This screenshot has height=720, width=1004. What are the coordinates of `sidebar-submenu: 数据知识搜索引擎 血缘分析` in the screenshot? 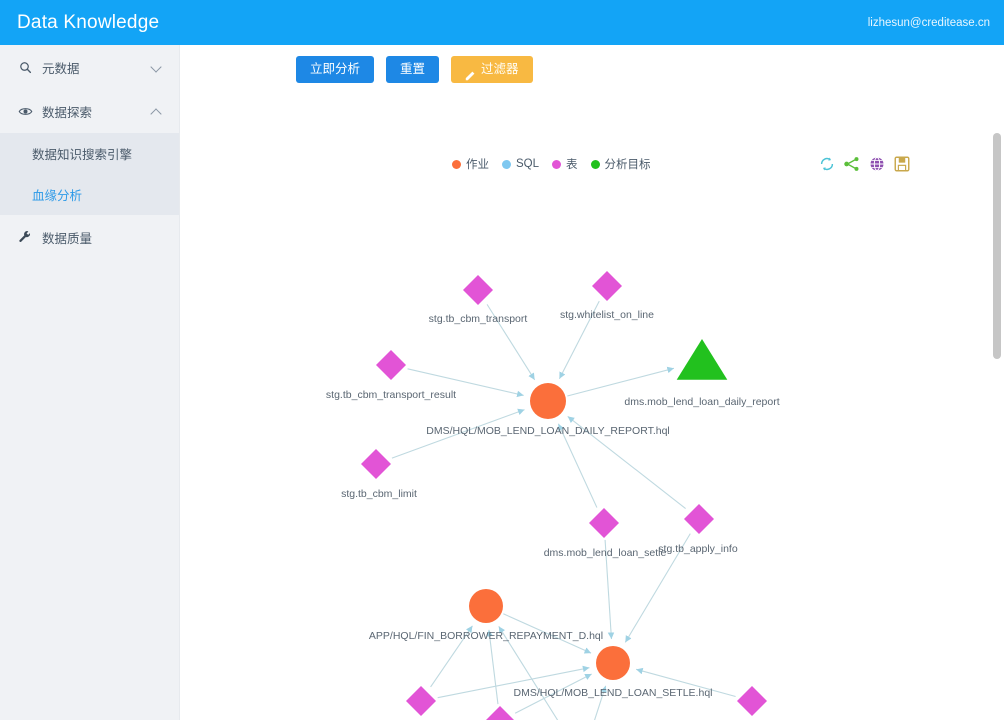 It's located at (89, 174).